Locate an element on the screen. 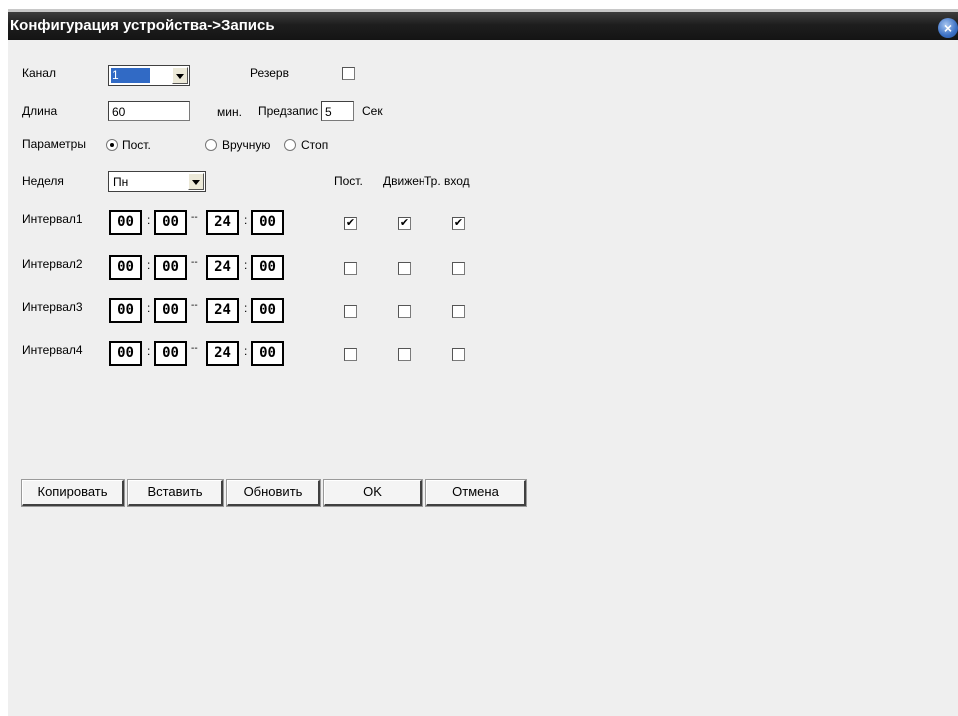  reserve-checkbox is located at coordinates (348, 73).